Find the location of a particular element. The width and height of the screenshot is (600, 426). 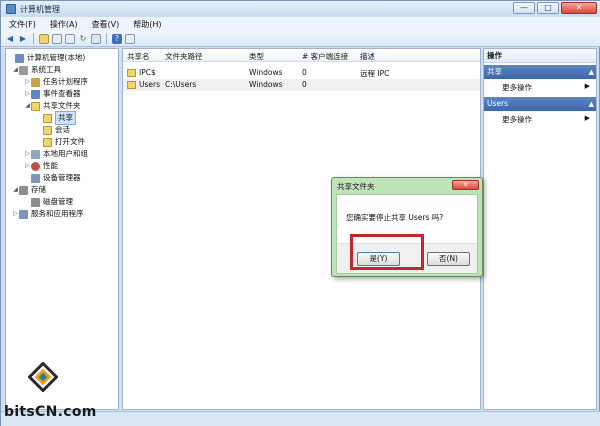

list-header: 共享名 文件夹路径 类型 # 客户端连接 描述 is located at coordinates (301, 55).